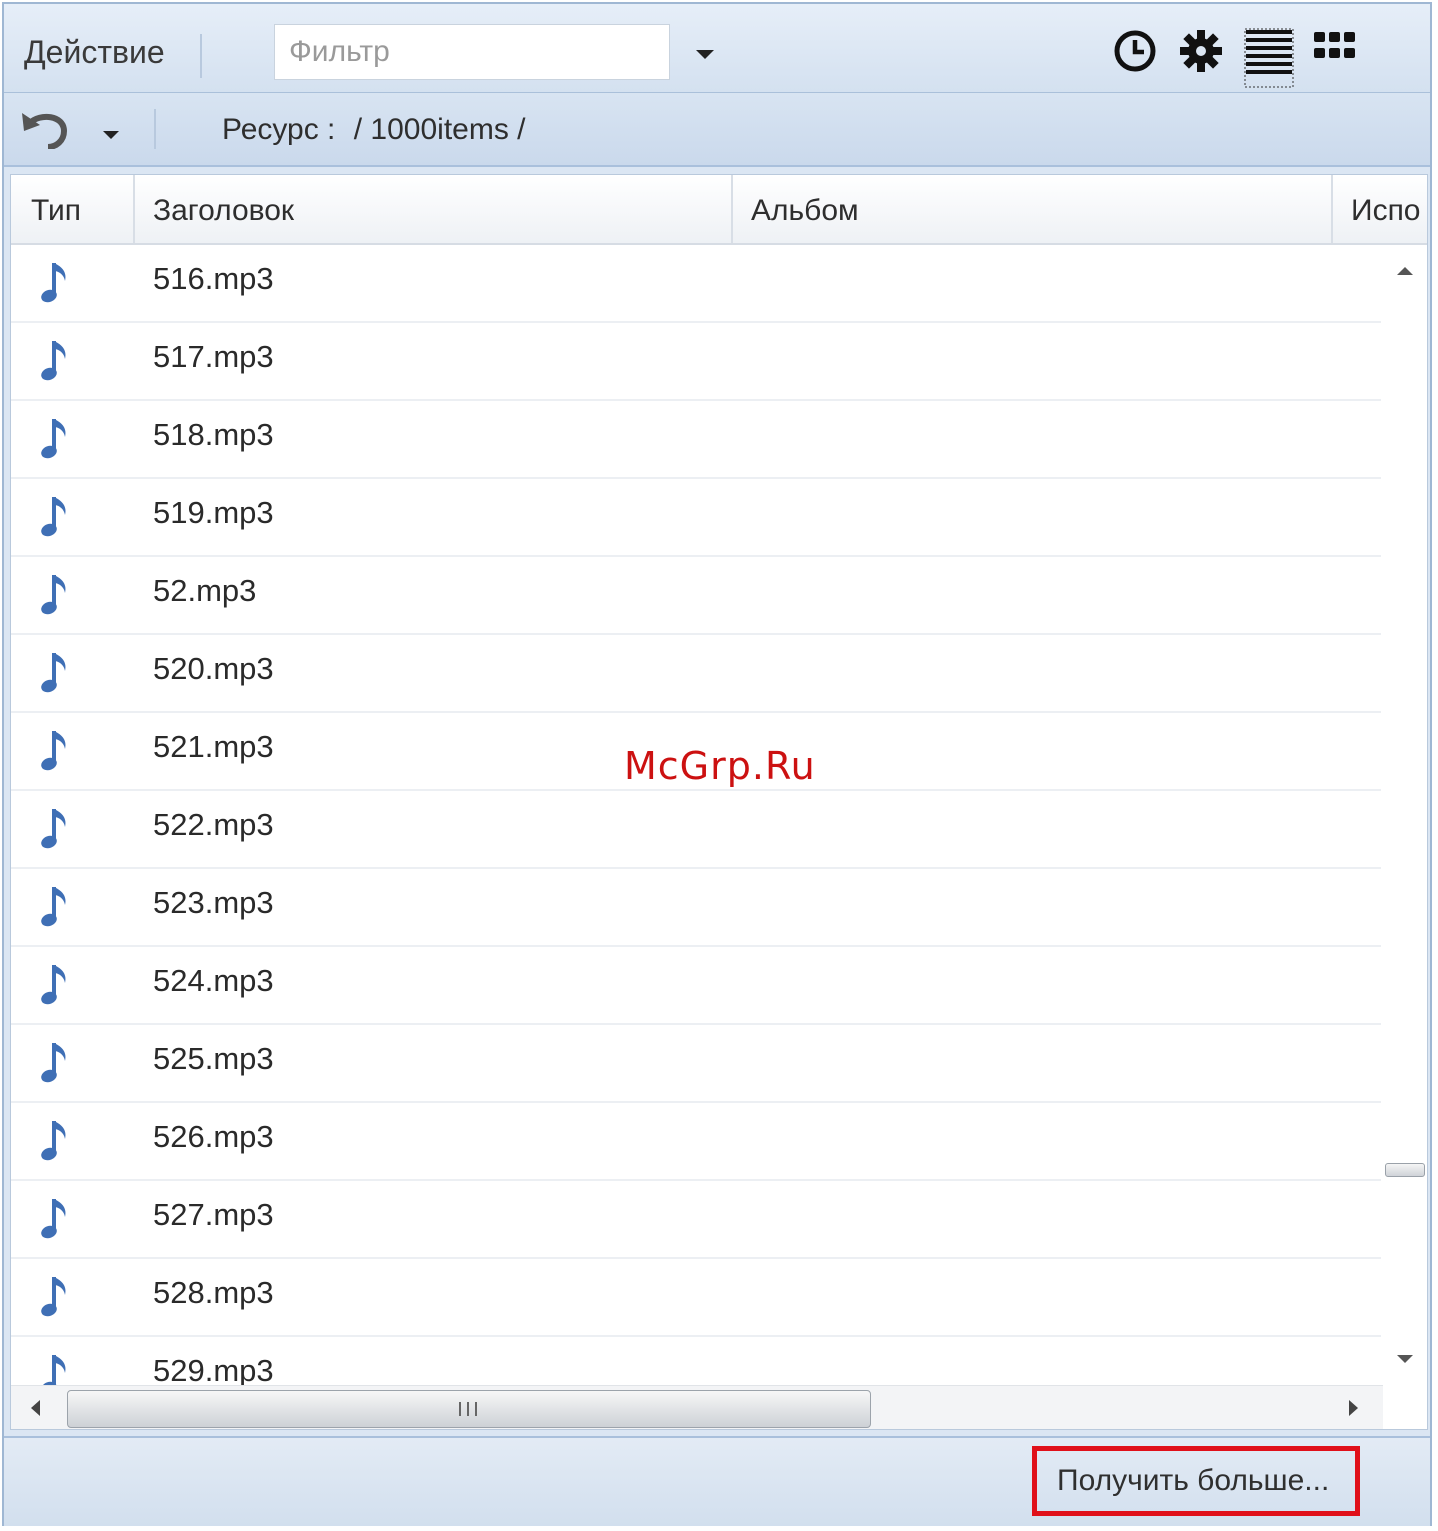  I want to click on grid-view-icon, so click(1335, 51).